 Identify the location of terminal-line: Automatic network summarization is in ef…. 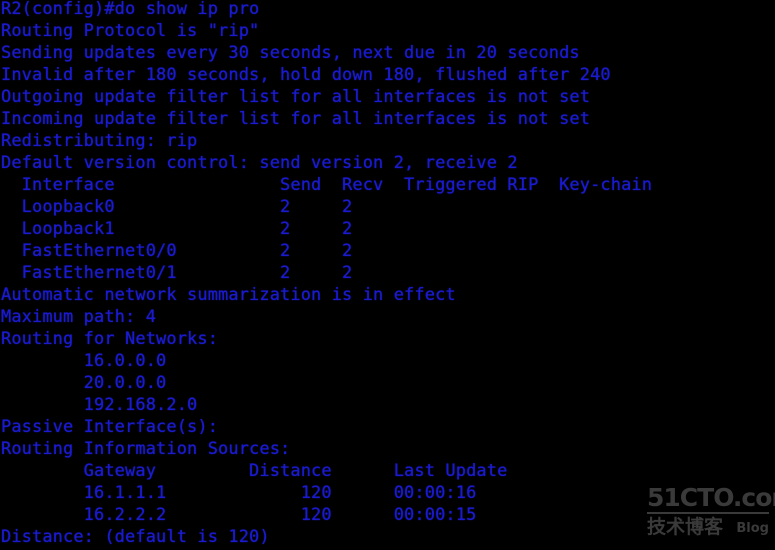
(228, 295).